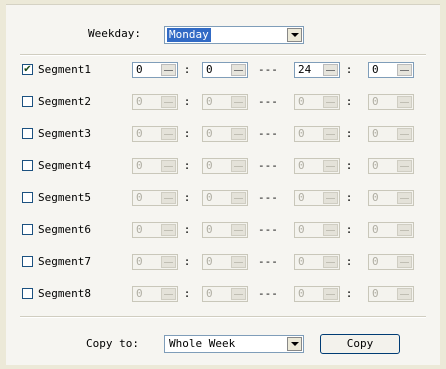 This screenshot has width=446, height=369. Describe the element at coordinates (64, 229) in the screenshot. I see `segment-label: Segment6` at that location.